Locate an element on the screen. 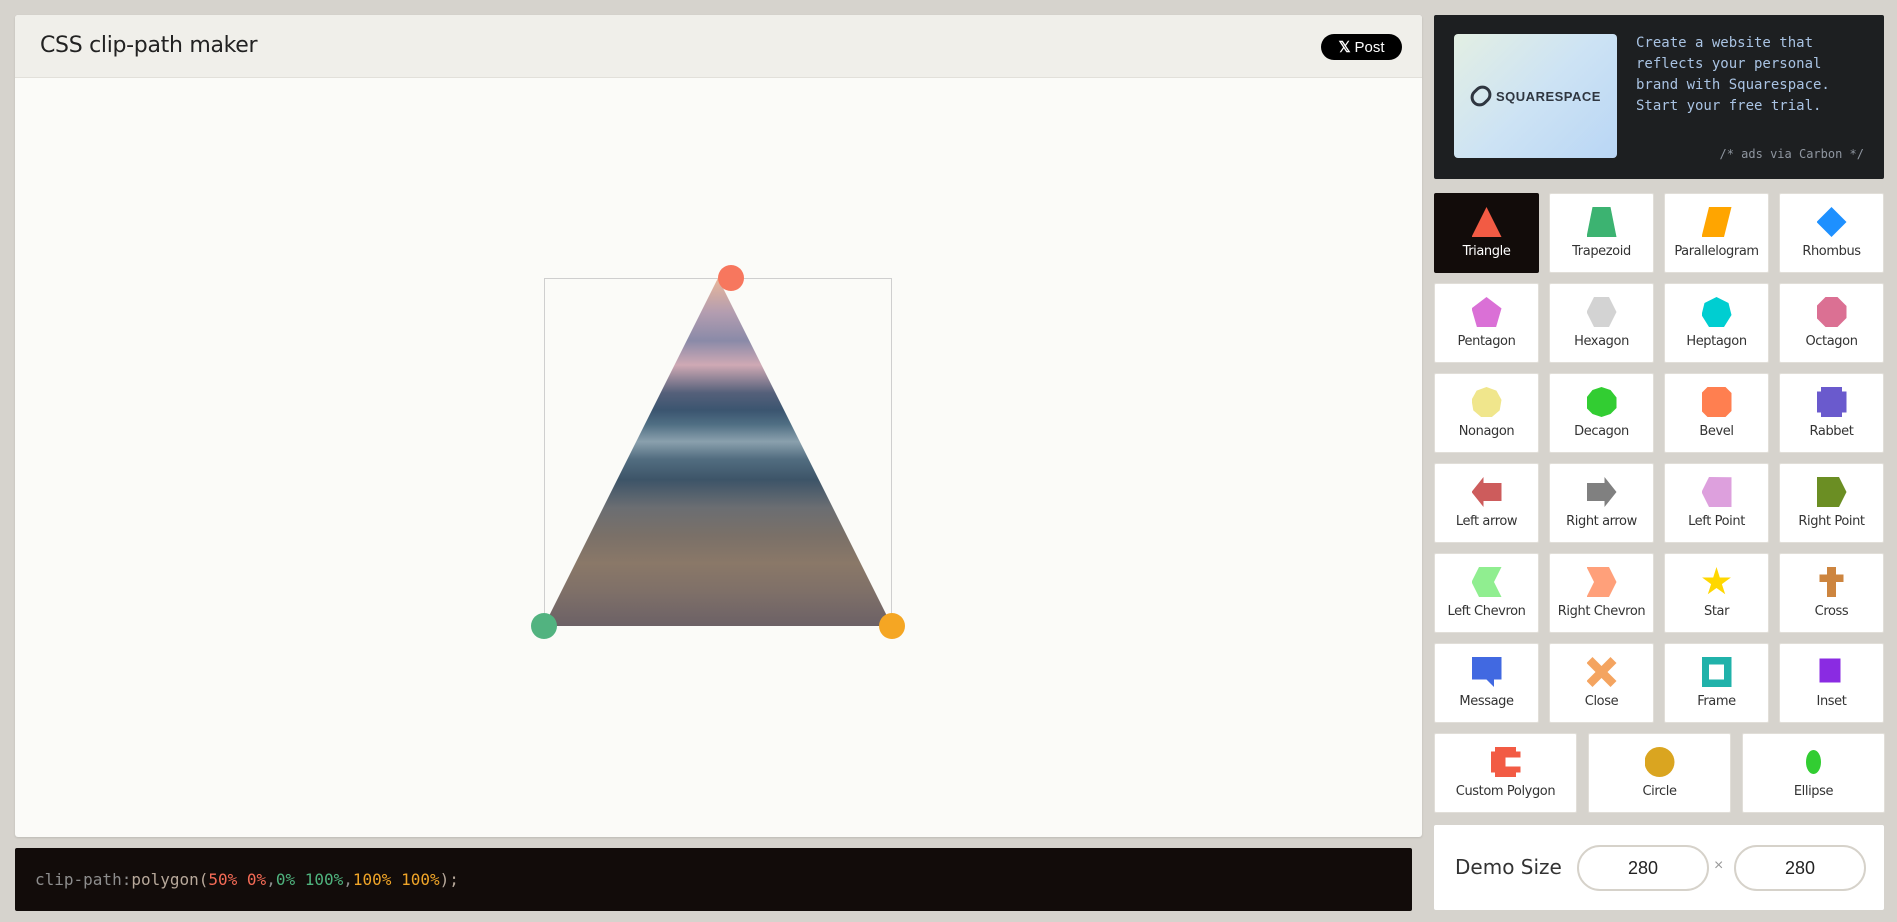  demo-width-input is located at coordinates (1643, 868).